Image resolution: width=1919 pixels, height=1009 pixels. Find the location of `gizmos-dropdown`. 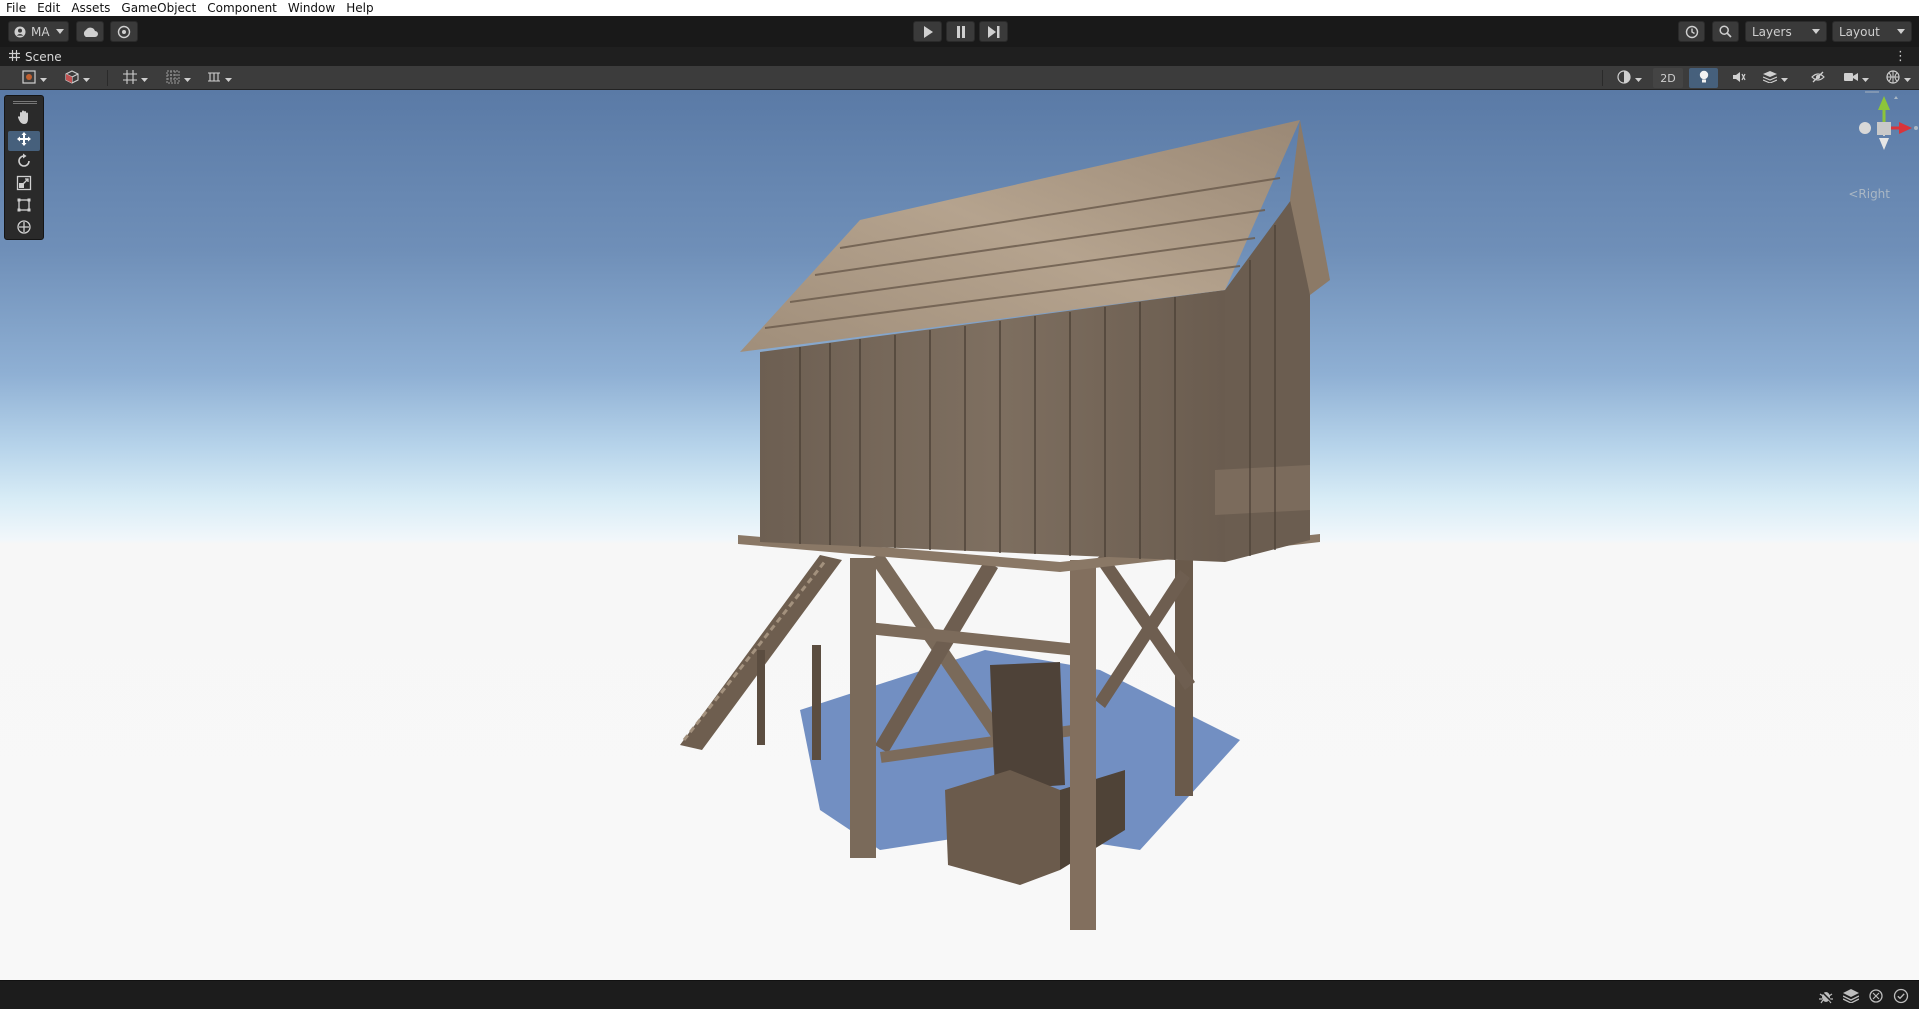

gizmos-dropdown is located at coordinates (1898, 78).